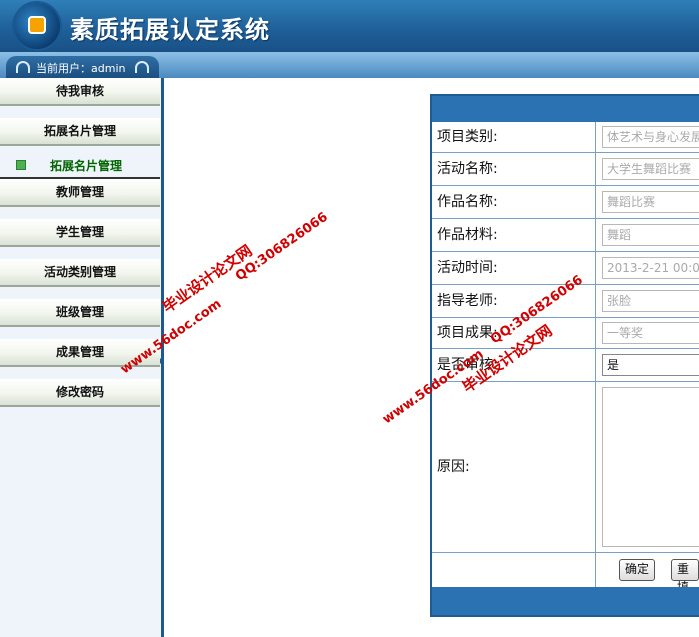 Image resolution: width=699 pixels, height=637 pixels. Describe the element at coordinates (170, 29) in the screenshot. I see `app-title: 素质拓展认定系统` at that location.